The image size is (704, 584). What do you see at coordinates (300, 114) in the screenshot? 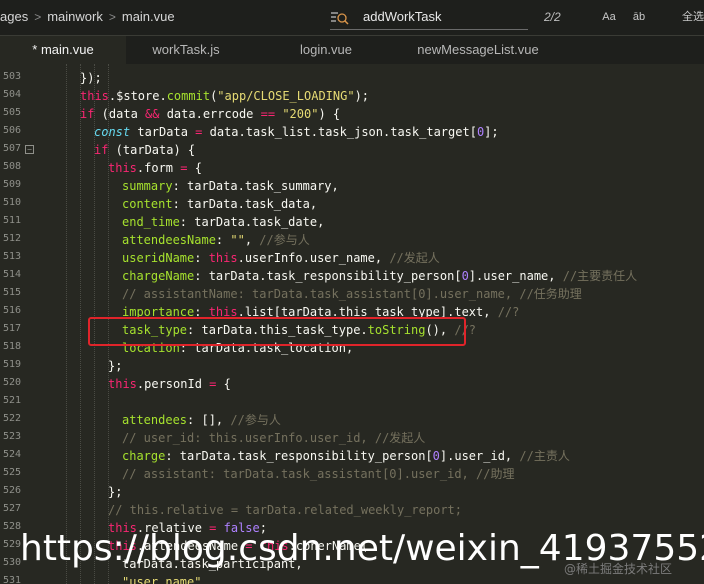
I see `code-token: "200"` at bounding box center [300, 114].